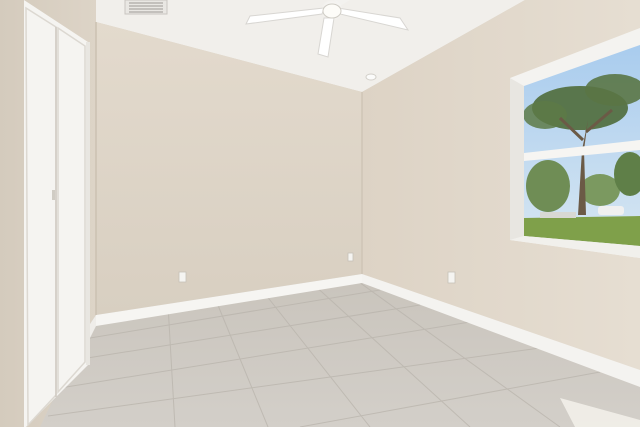 This screenshot has width=640, height=427. I want to click on outdoor-car, so click(611, 210).